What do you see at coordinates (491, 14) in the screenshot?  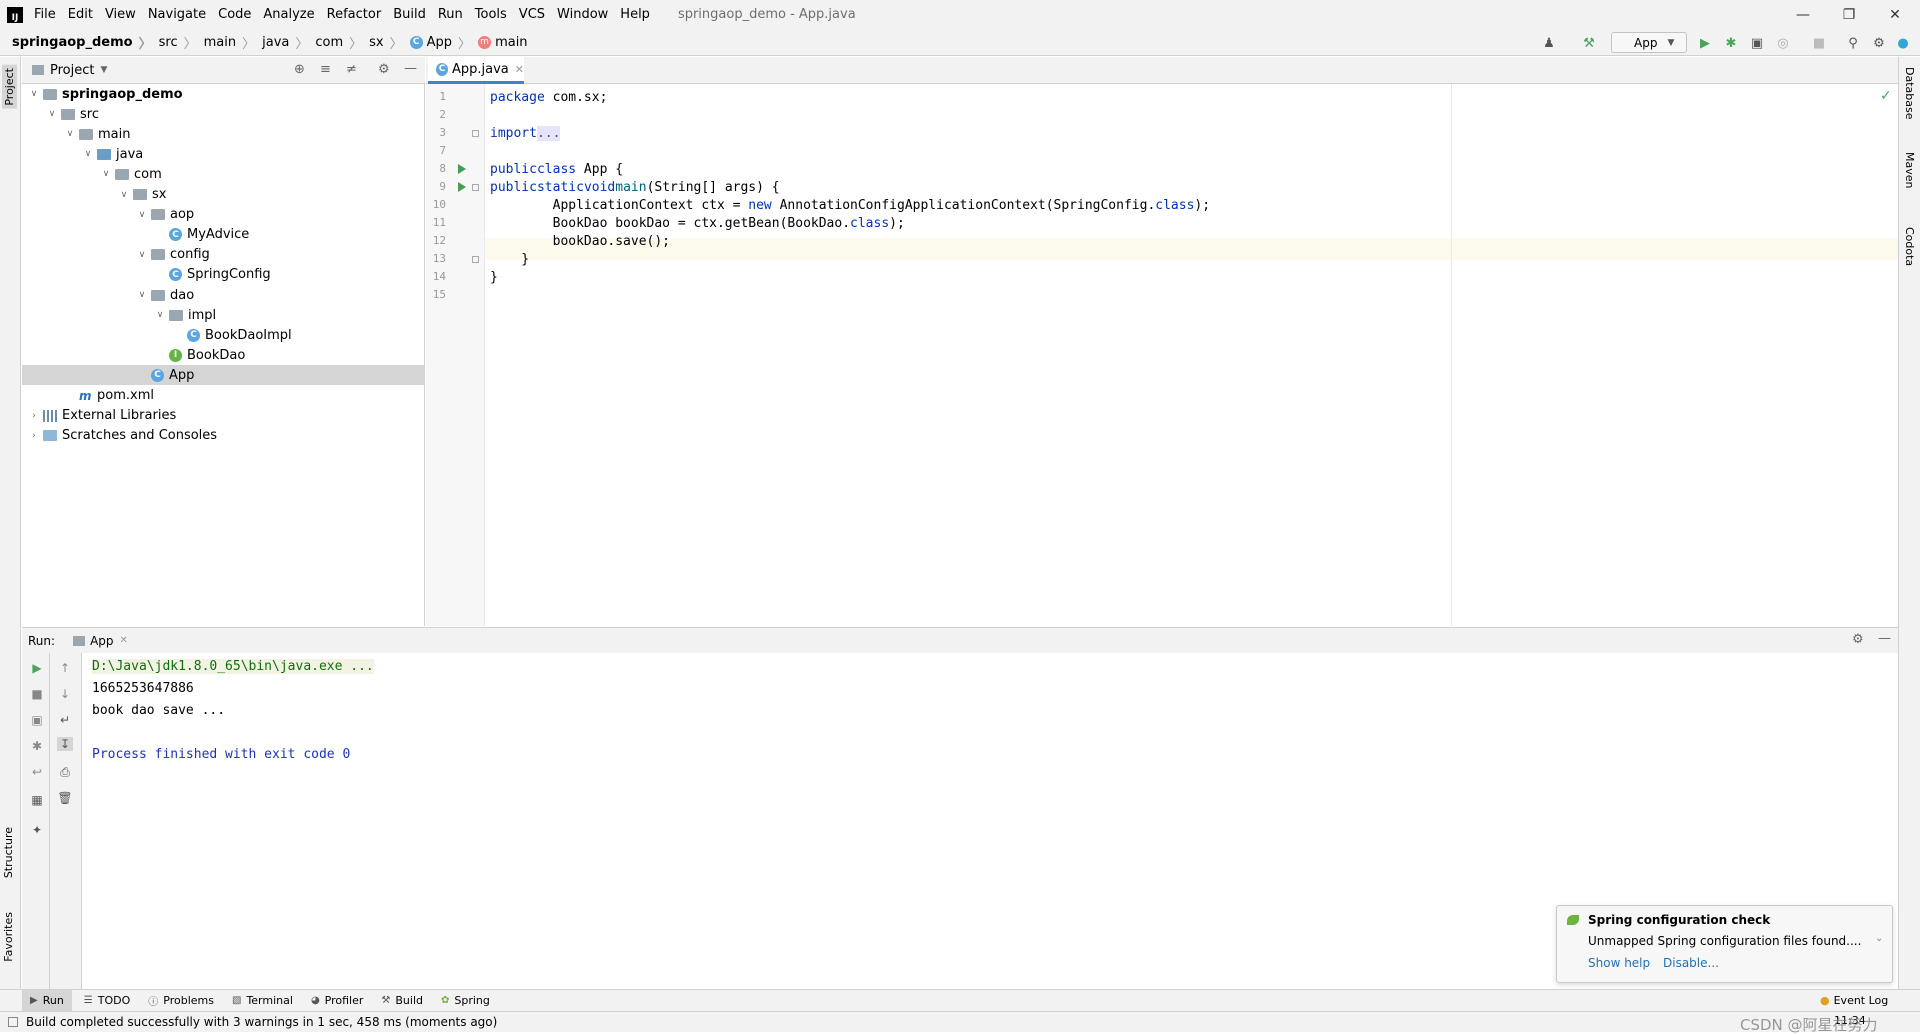 I see `menu-tools: Tools` at bounding box center [491, 14].